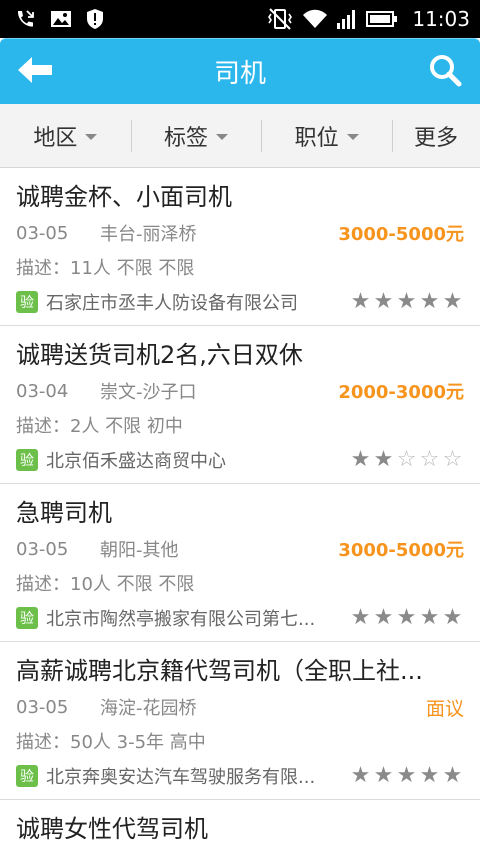 Image resolution: width=480 pixels, height=854 pixels. What do you see at coordinates (55, 138) in the screenshot?
I see `filter-label: 地区` at bounding box center [55, 138].